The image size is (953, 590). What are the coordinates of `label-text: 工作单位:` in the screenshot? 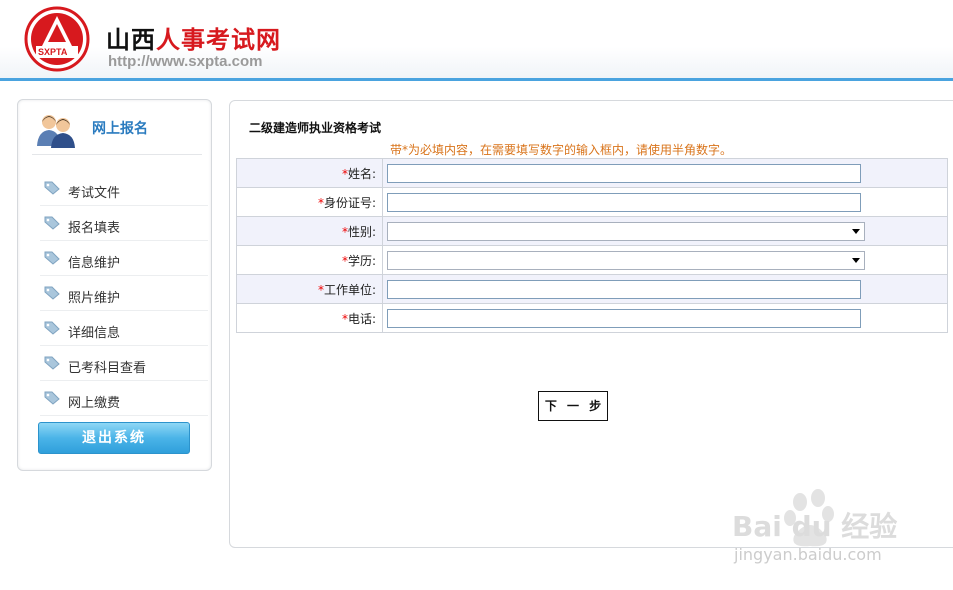 It's located at (349, 289).